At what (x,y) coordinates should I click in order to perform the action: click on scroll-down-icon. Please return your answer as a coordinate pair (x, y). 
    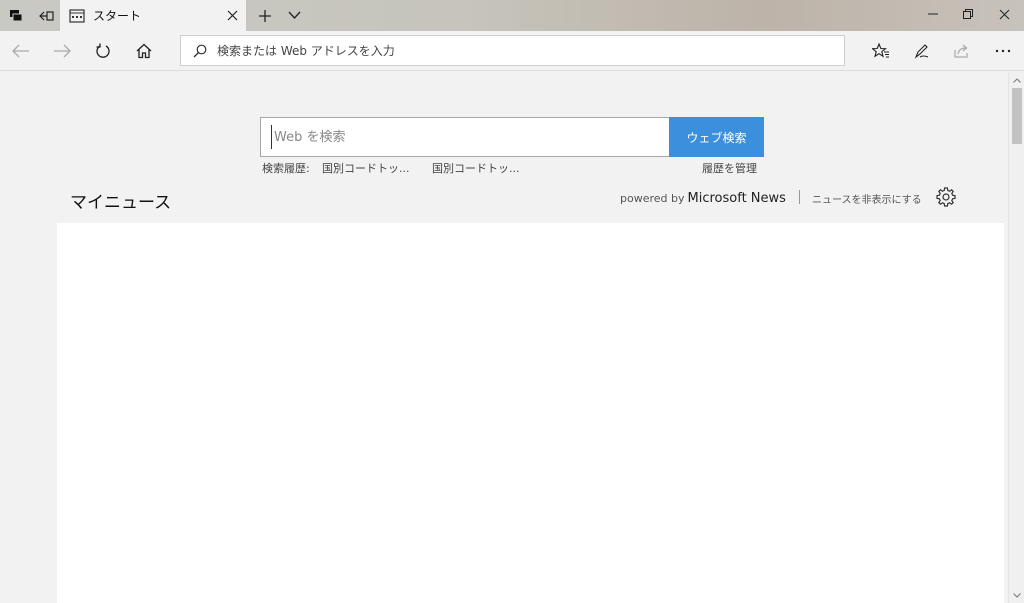
    Looking at the image, I should click on (1017, 595).